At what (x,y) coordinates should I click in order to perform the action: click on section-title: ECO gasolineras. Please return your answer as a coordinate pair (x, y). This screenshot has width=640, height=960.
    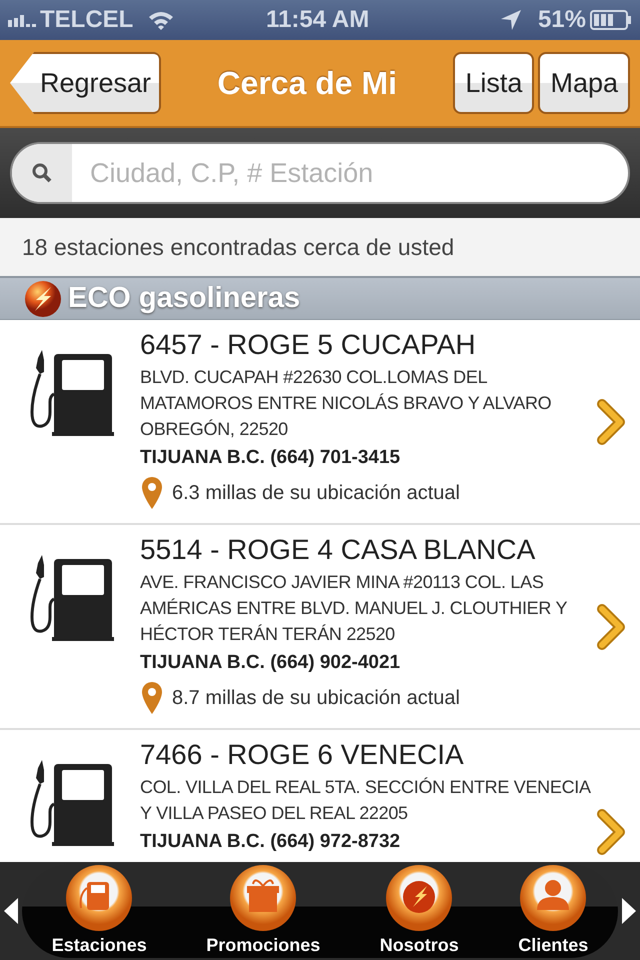
    Looking at the image, I should click on (184, 298).